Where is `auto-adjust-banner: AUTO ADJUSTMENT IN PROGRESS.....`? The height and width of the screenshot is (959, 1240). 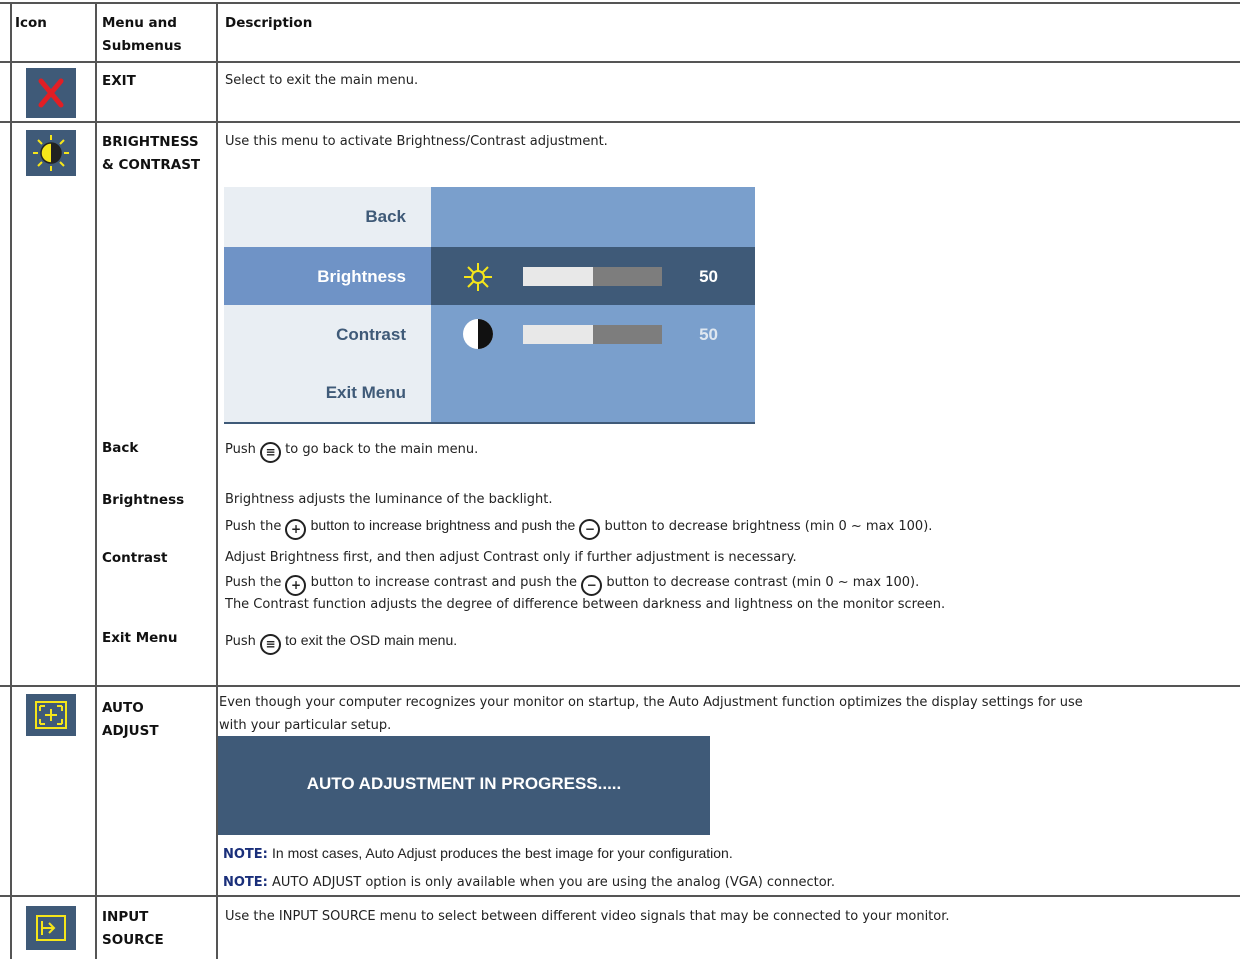
auto-adjust-banner: AUTO ADJUSTMENT IN PROGRESS..... is located at coordinates (464, 785).